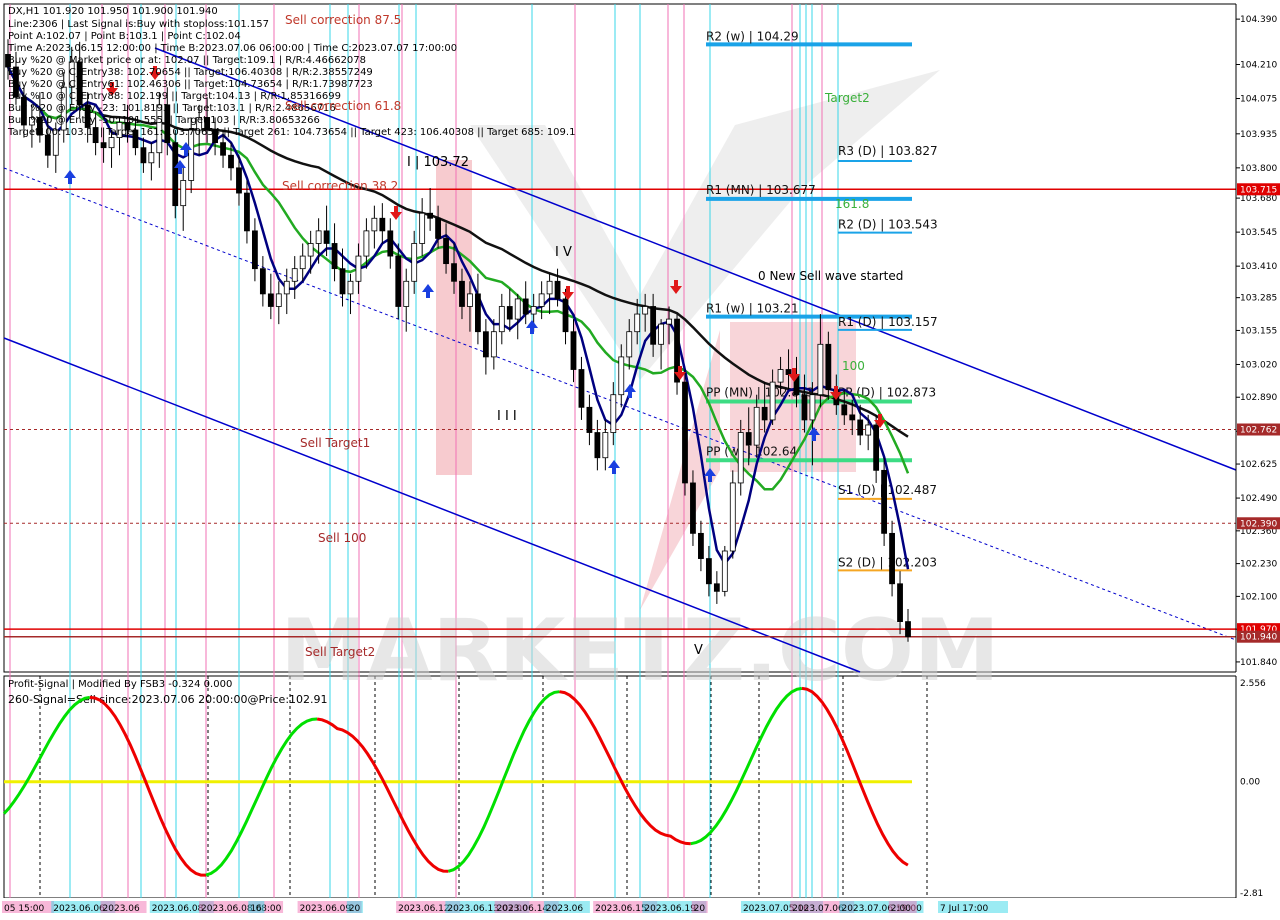 The height and width of the screenshot is (920, 1280). I want to click on time-axis-label: 2:00, so click(901, 909).